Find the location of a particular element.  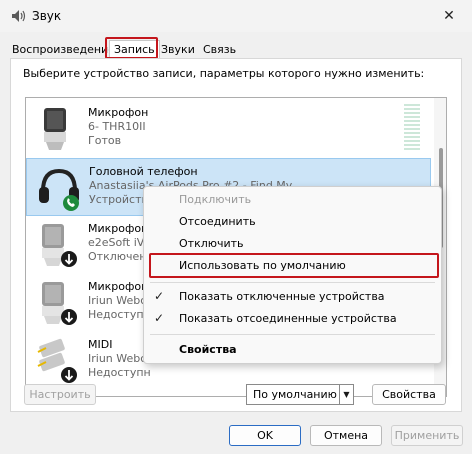

close-button: ✕ is located at coordinates (449, 16).